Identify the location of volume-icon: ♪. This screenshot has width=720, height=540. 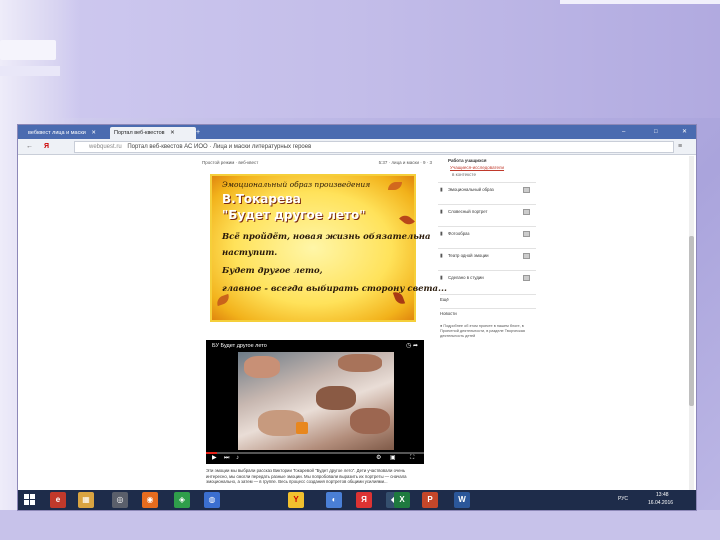
(237, 458).